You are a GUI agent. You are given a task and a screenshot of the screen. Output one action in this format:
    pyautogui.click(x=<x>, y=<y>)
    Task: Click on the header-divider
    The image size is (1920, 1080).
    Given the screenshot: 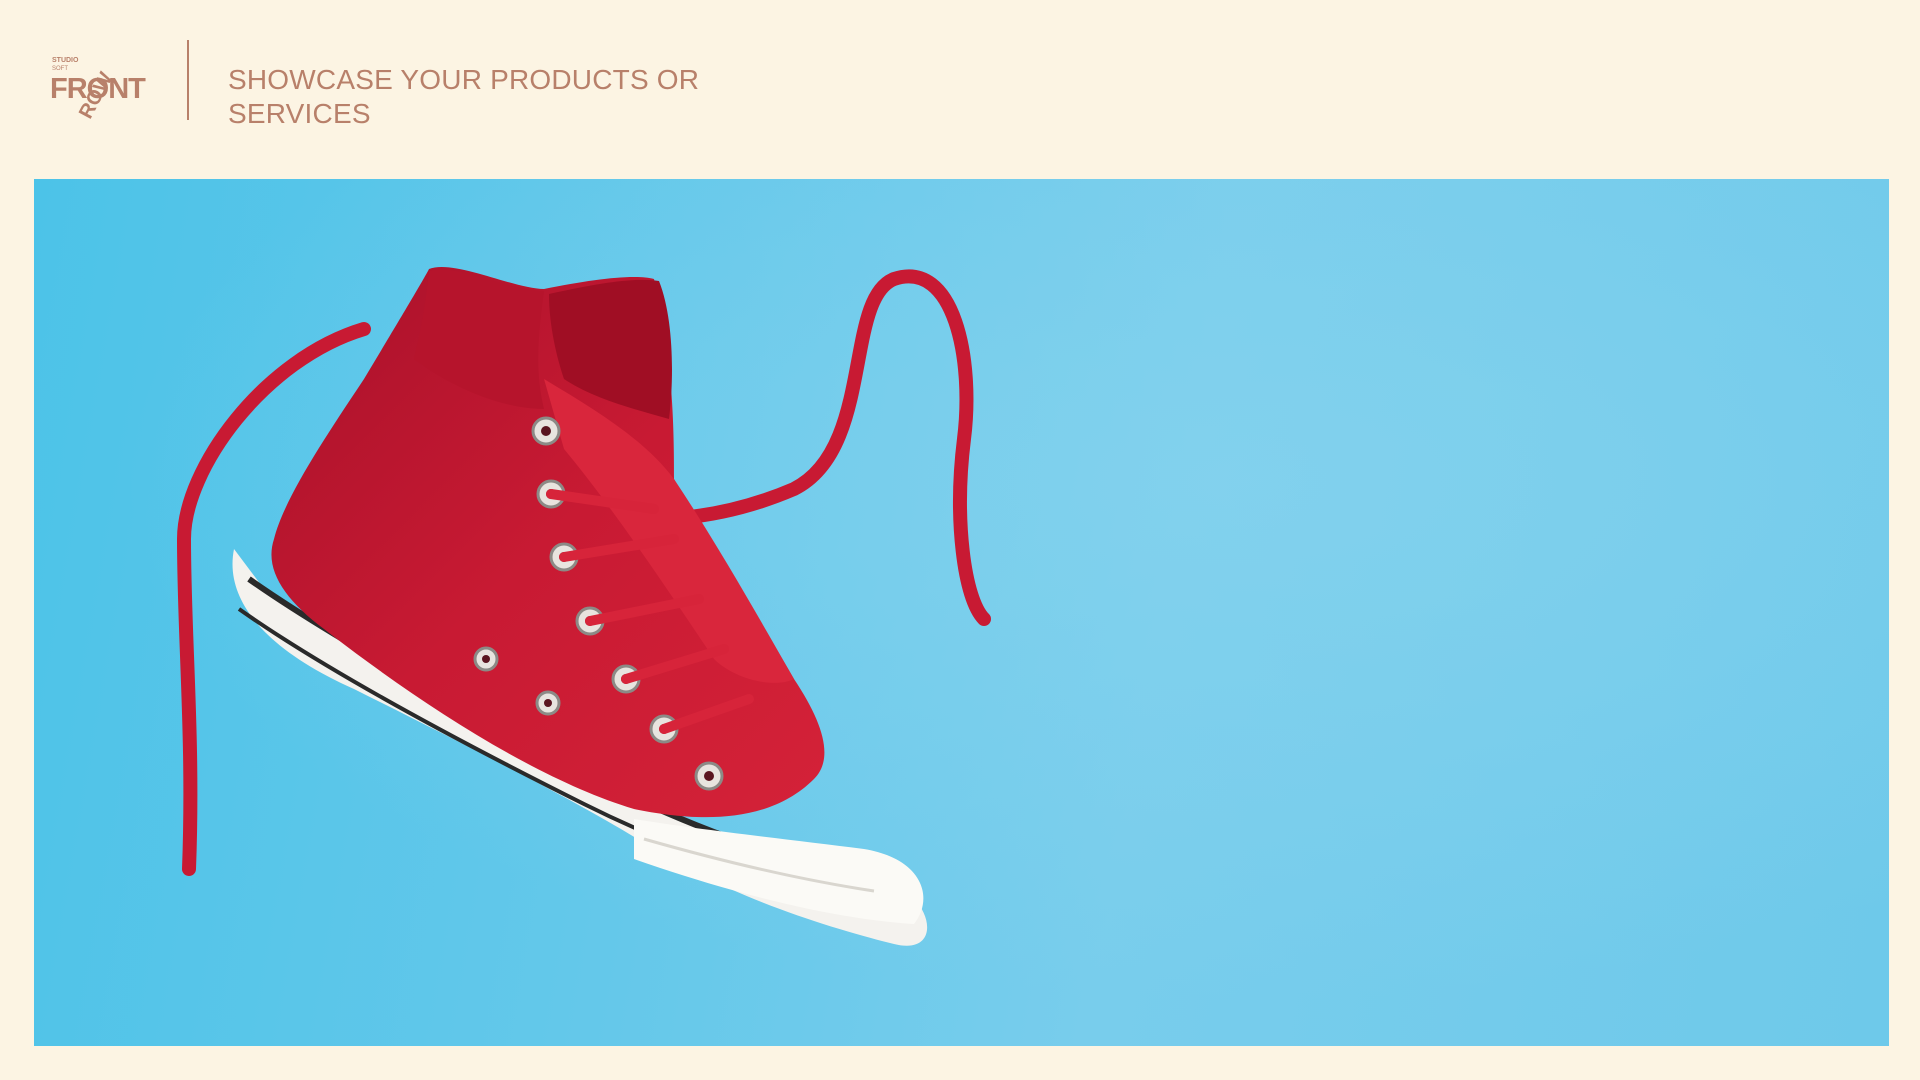 What is the action you would take?
    pyautogui.click(x=188, y=80)
    